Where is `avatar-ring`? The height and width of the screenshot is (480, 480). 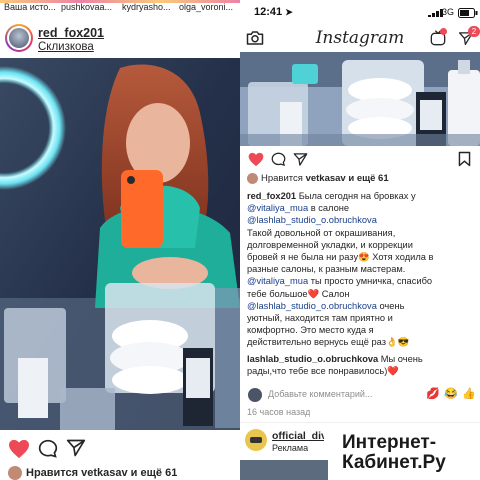
avatar-ring is located at coordinates (19, 38).